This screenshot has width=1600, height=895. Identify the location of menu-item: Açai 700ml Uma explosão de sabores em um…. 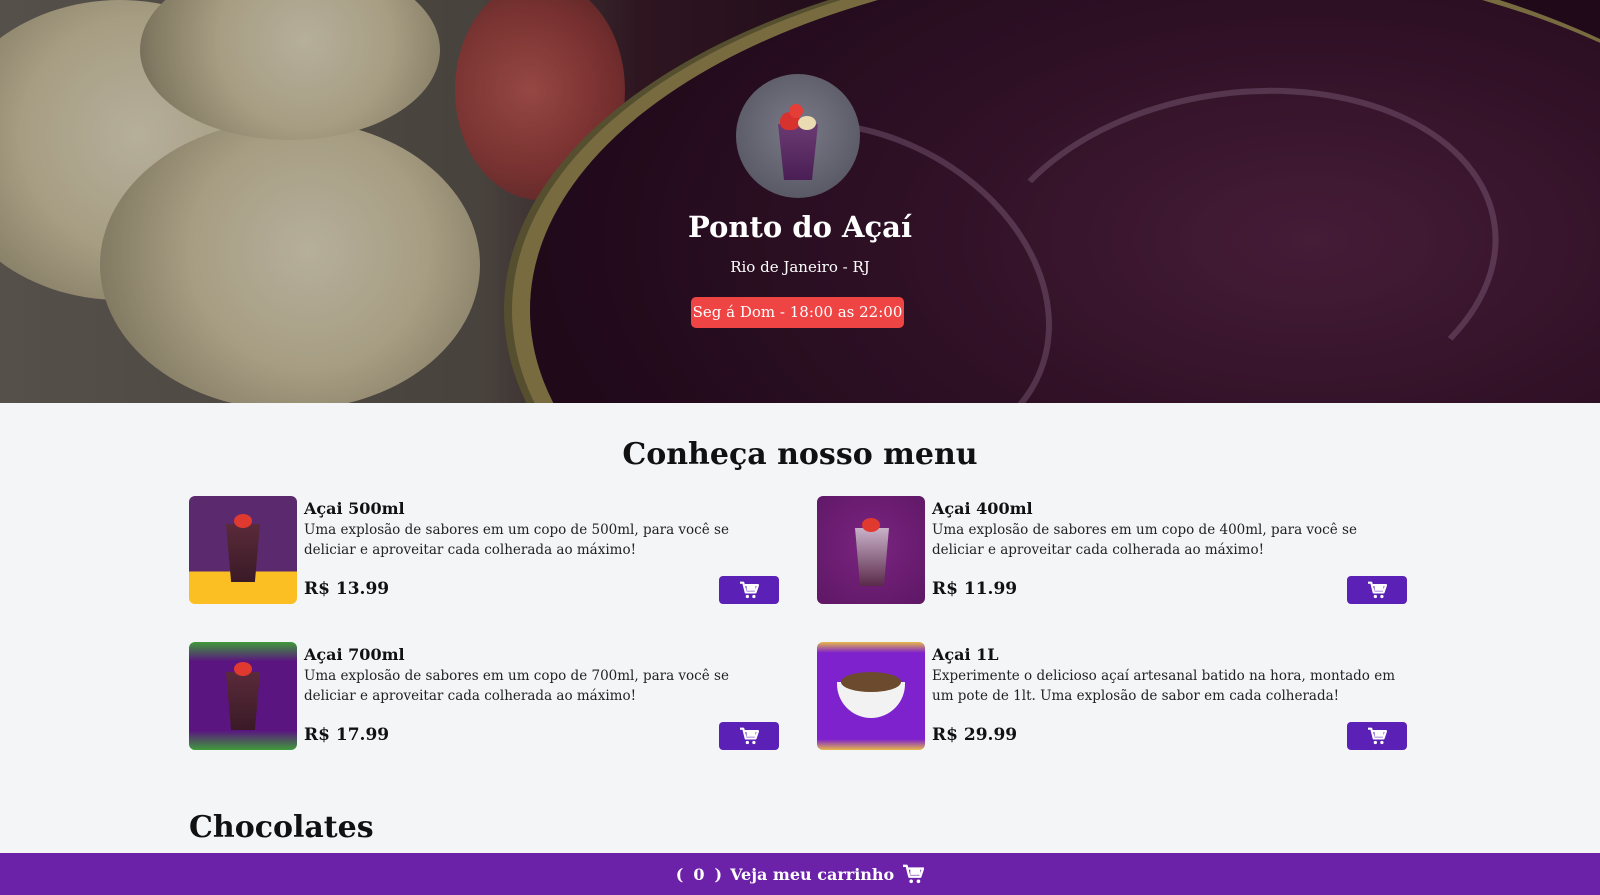
(484, 696).